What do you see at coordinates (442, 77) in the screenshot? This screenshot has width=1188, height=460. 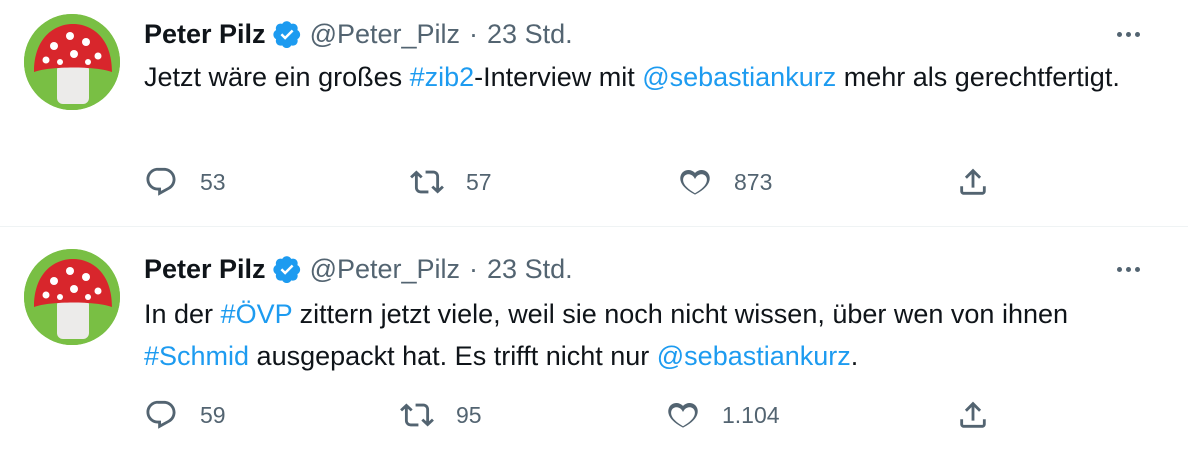 I see `hashtag-link: #zib2` at bounding box center [442, 77].